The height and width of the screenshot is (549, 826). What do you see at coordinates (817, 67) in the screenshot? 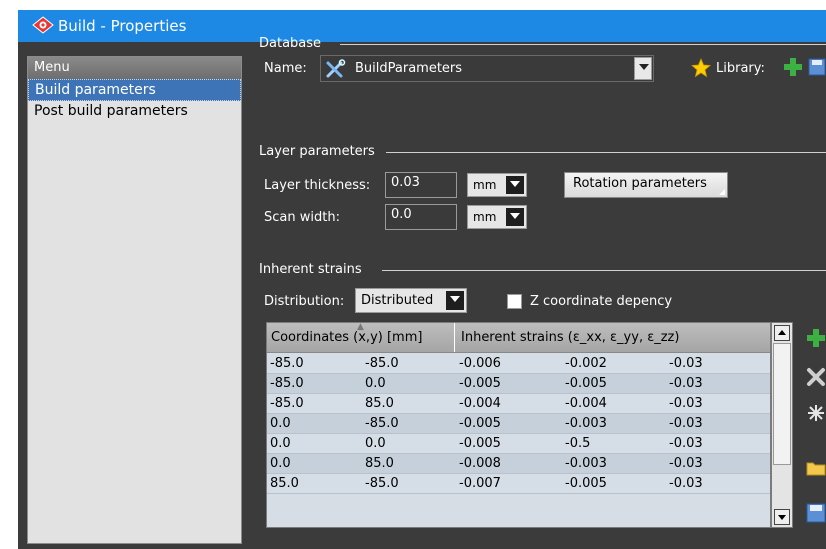
I see `save-library-icon` at bounding box center [817, 67].